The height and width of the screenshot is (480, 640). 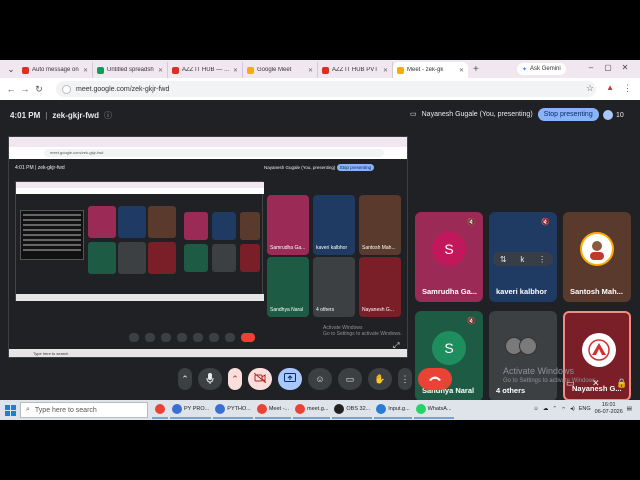 What do you see at coordinates (326, 89) in the screenshot?
I see `url-field: meet.google.com/zek-gkjr-fwd` at bounding box center [326, 89].